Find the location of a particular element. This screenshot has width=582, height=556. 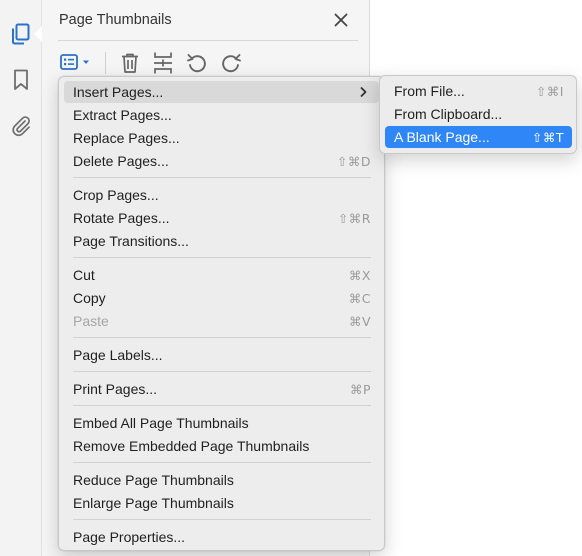

page-thumbnails-icon is located at coordinates (21, 34).